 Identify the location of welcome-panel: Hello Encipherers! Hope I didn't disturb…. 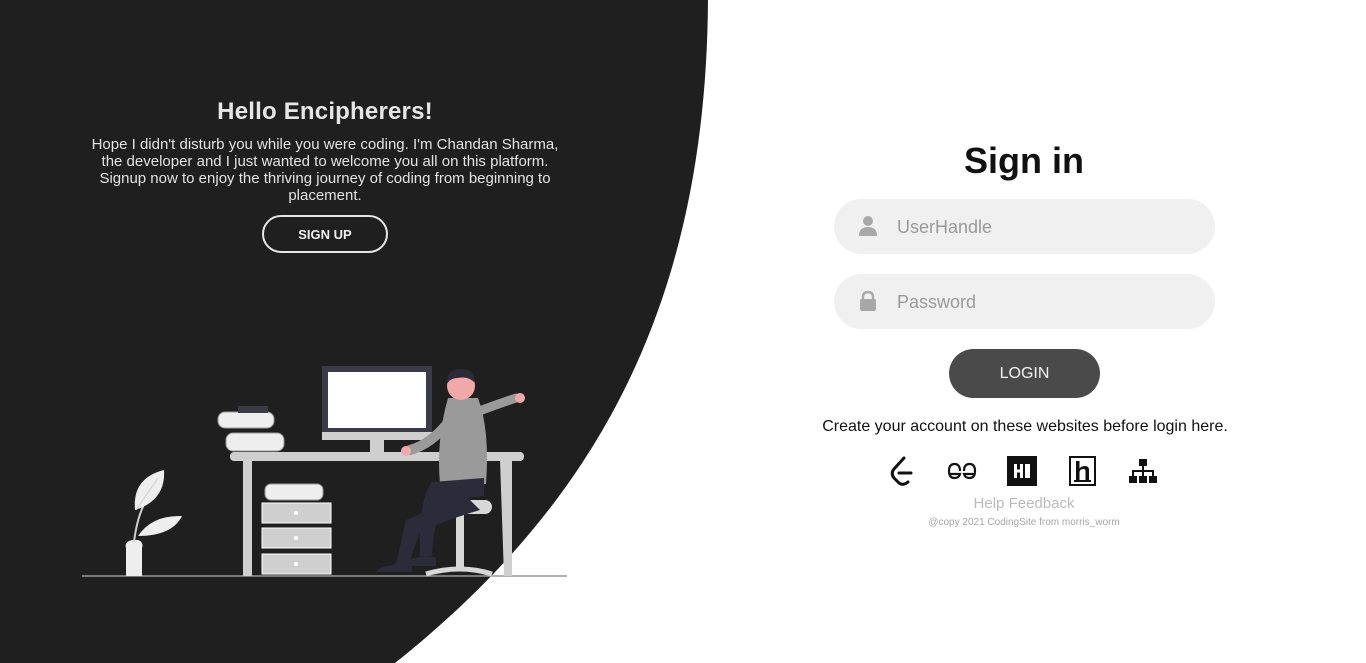
(325, 175).